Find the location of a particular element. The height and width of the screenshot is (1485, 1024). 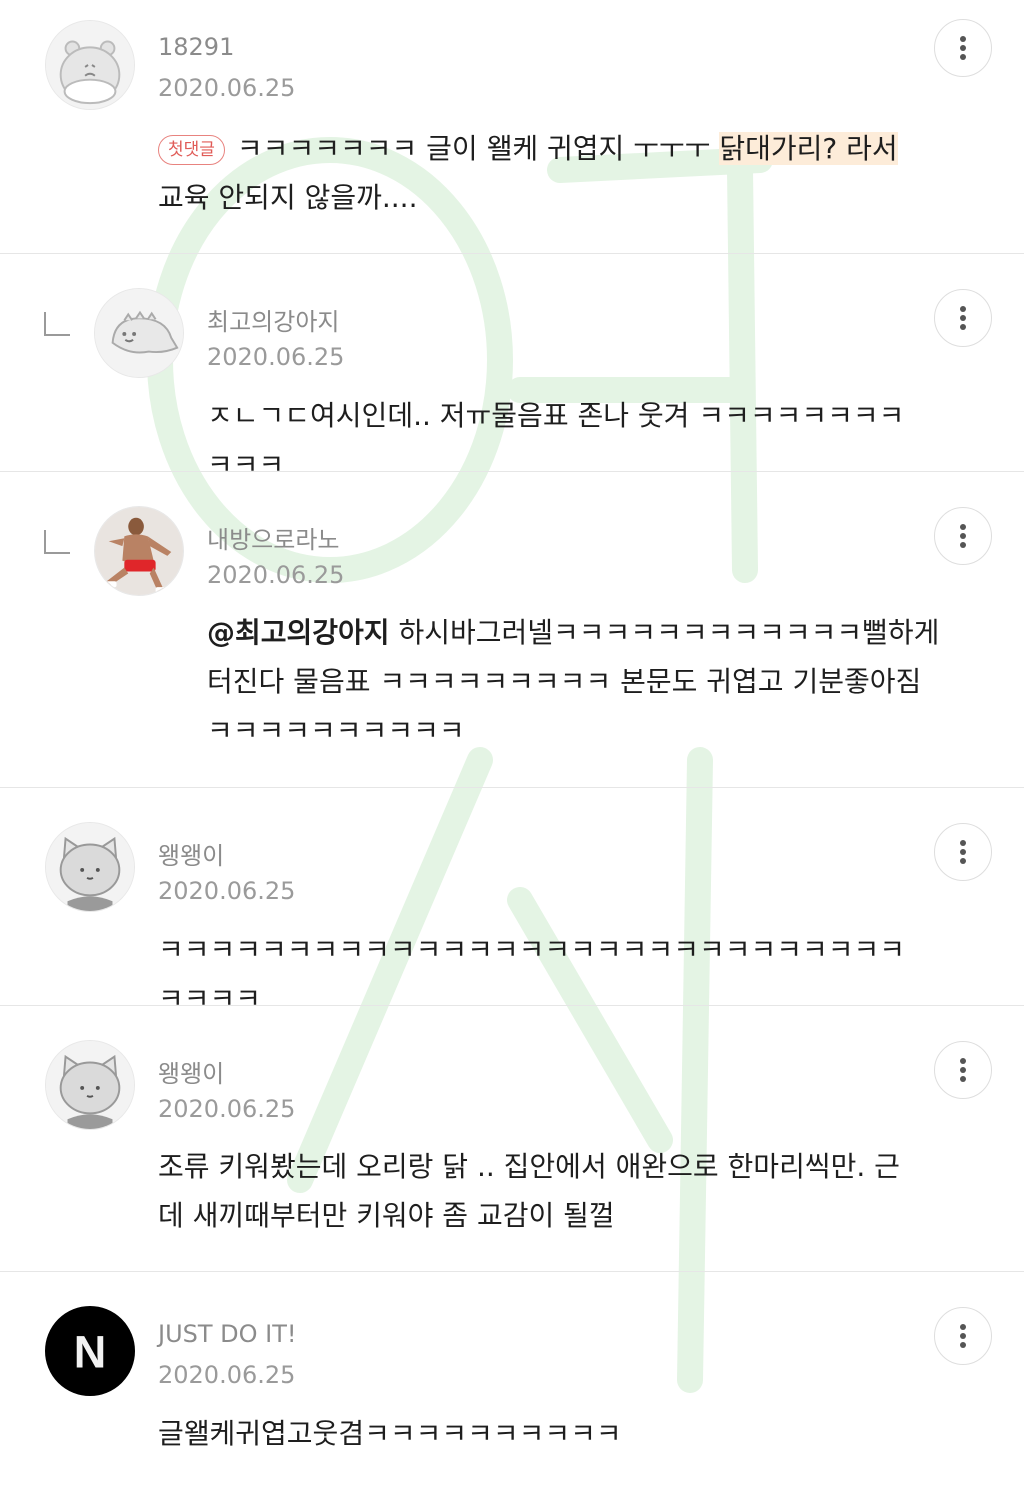

avatar-letter: N is located at coordinates (90, 1352).